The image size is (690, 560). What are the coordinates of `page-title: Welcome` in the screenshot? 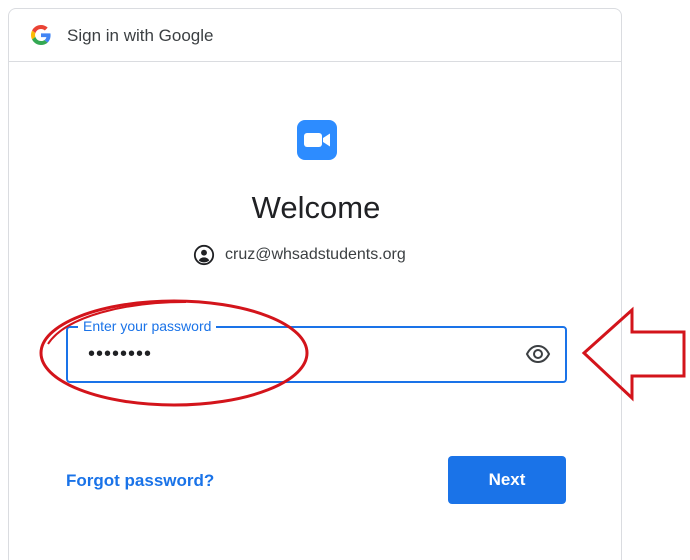 It's located at (316, 207).